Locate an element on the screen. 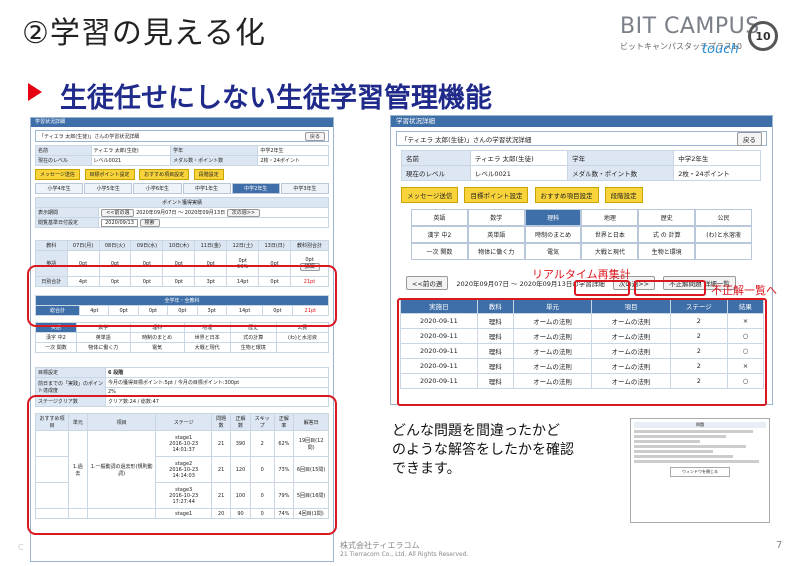 This screenshot has width=800, height=566. dialog-close-button: ウィンドウを閉じる is located at coordinates (700, 472).